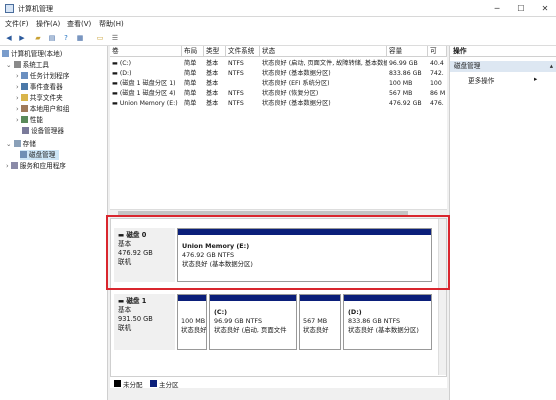 The height and width of the screenshot is (400, 556). Describe the element at coordinates (215, 51) in the screenshot. I see `column-header-type: 类型` at that location.